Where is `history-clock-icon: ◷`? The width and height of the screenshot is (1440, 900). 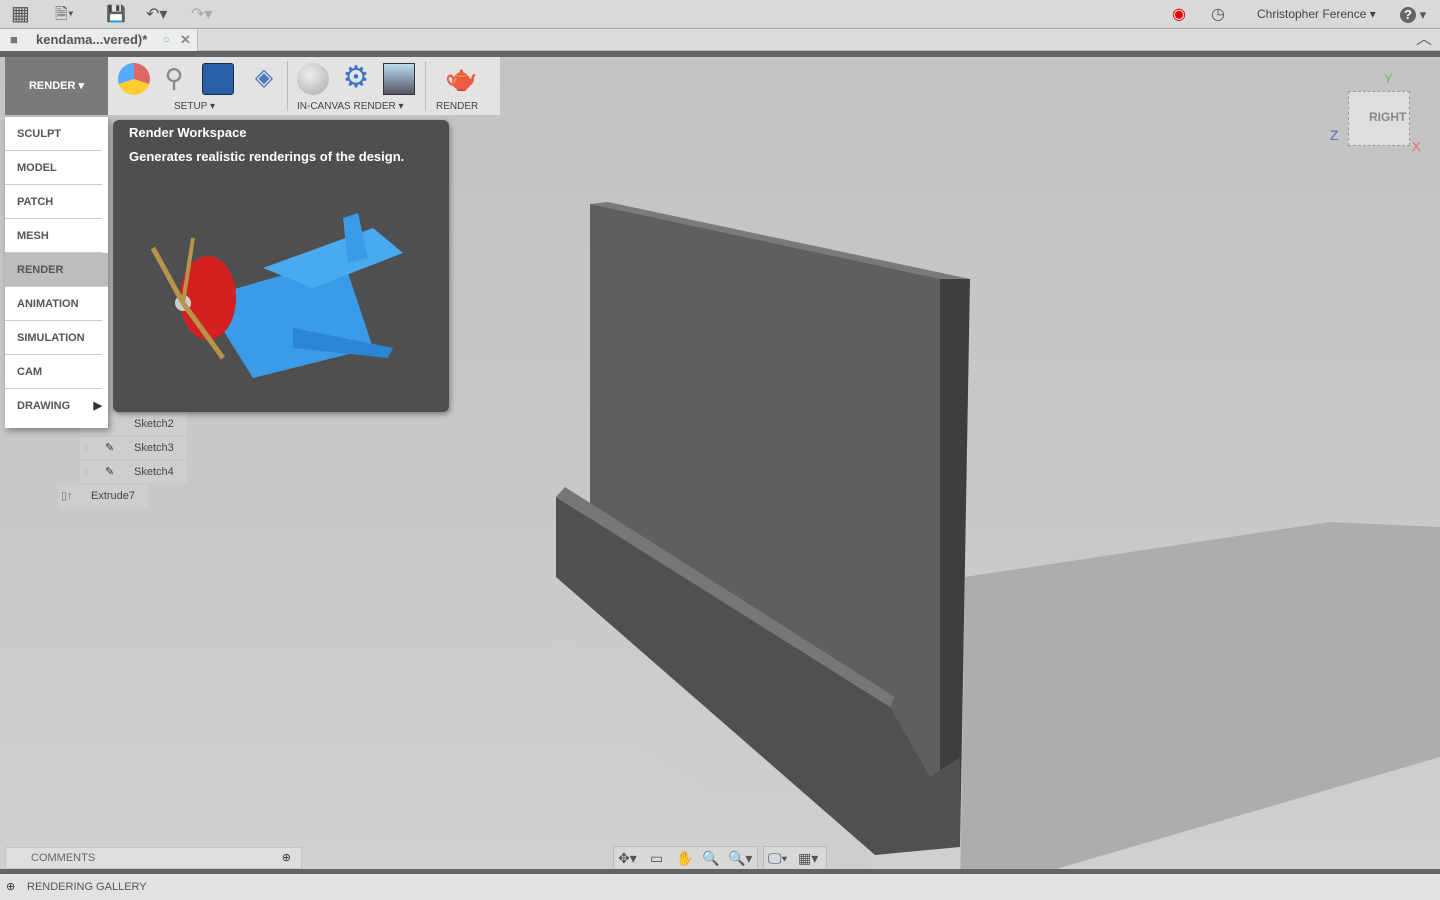 history-clock-icon: ◷ is located at coordinates (1218, 14).